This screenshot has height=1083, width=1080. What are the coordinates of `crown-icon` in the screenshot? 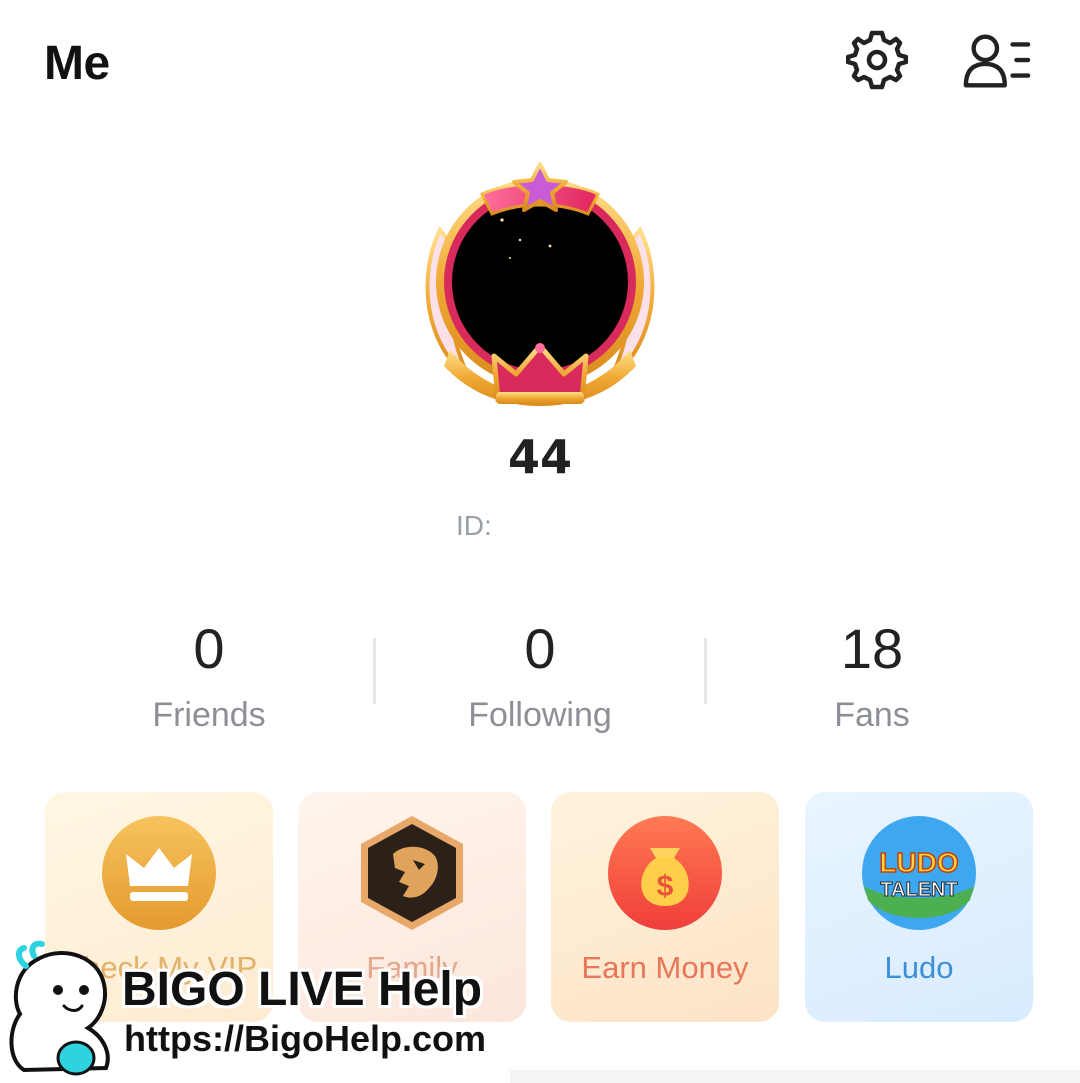 It's located at (159, 873).